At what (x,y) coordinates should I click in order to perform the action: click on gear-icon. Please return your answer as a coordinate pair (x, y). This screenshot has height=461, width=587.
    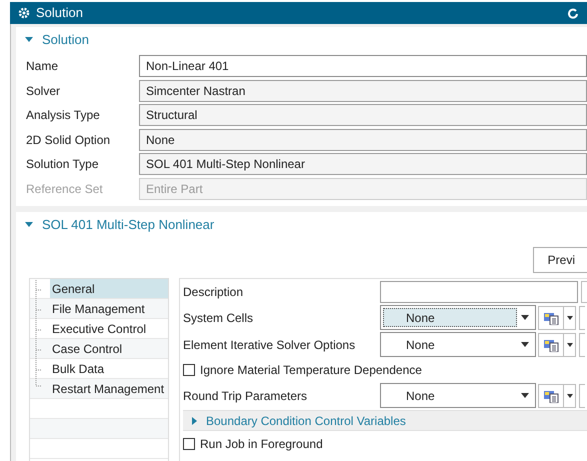
    Looking at the image, I should click on (24, 13).